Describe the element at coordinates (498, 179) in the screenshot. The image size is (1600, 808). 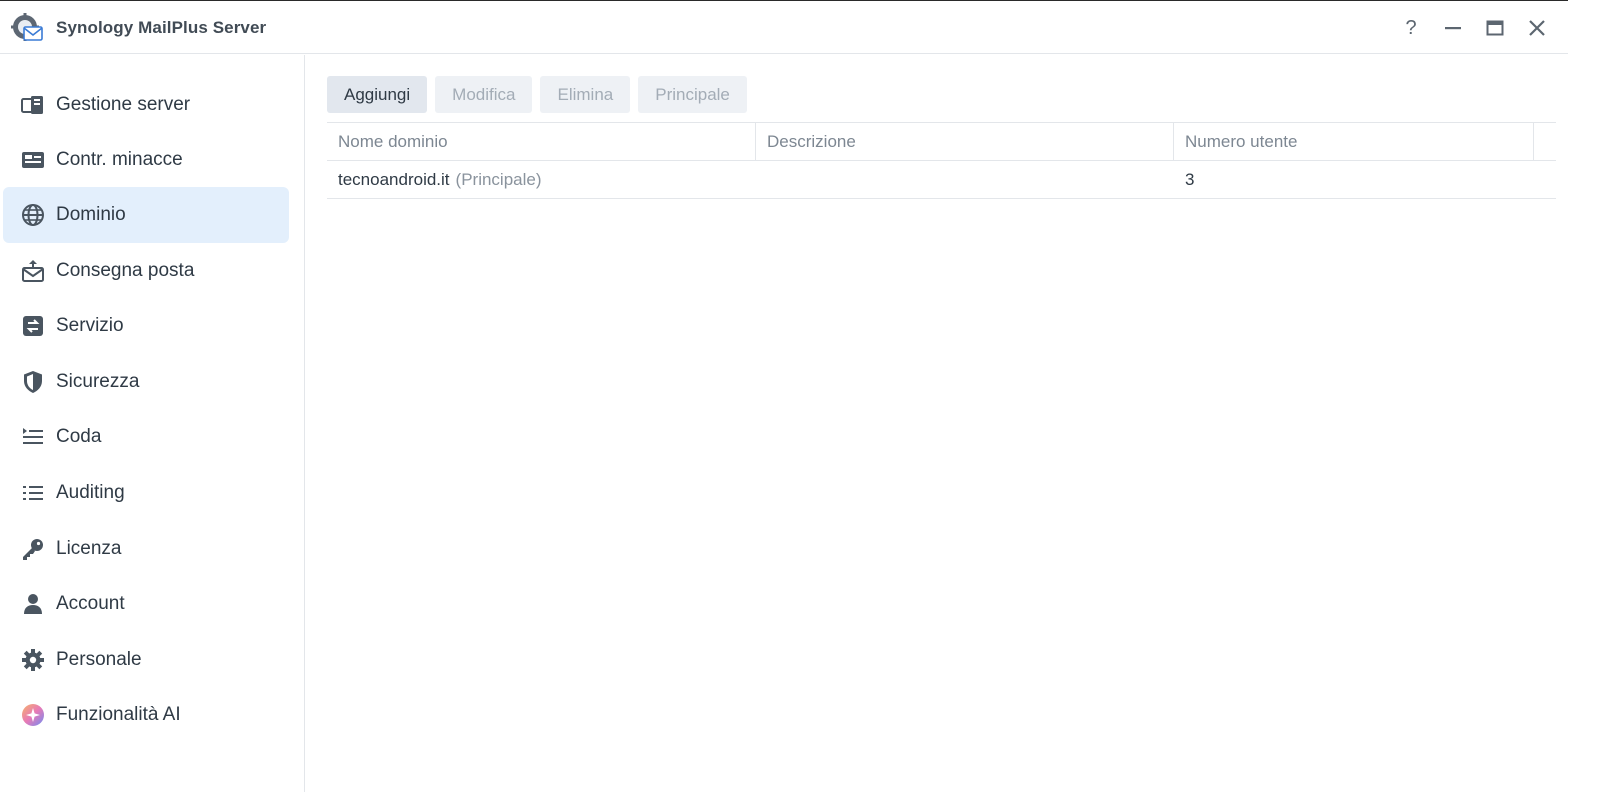
I see `primary-tag: (Principale)` at that location.